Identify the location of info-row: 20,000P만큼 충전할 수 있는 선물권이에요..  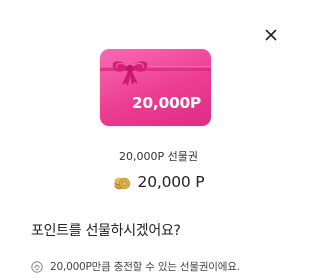
(135, 266).